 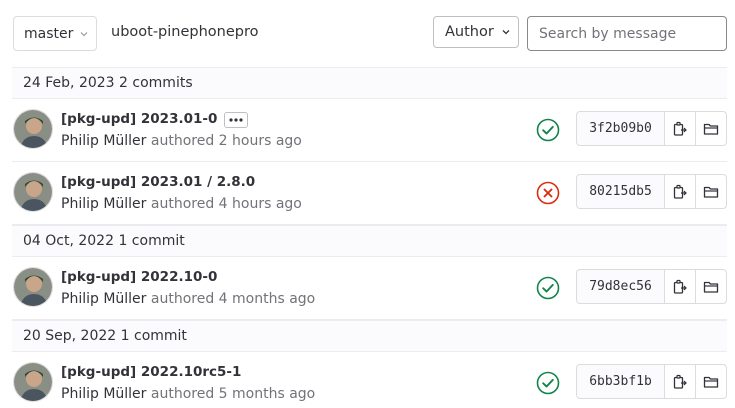 I want to click on commit-sha-group: 6bb3bf1b, so click(x=651, y=381).